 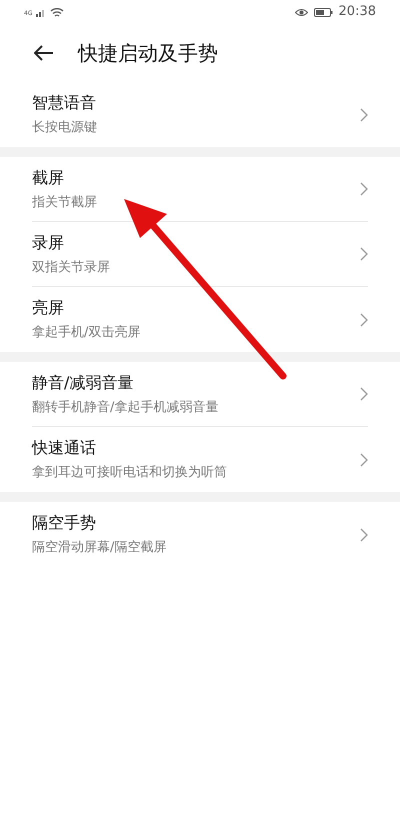 I want to click on item-title: 截屏, so click(x=48, y=177).